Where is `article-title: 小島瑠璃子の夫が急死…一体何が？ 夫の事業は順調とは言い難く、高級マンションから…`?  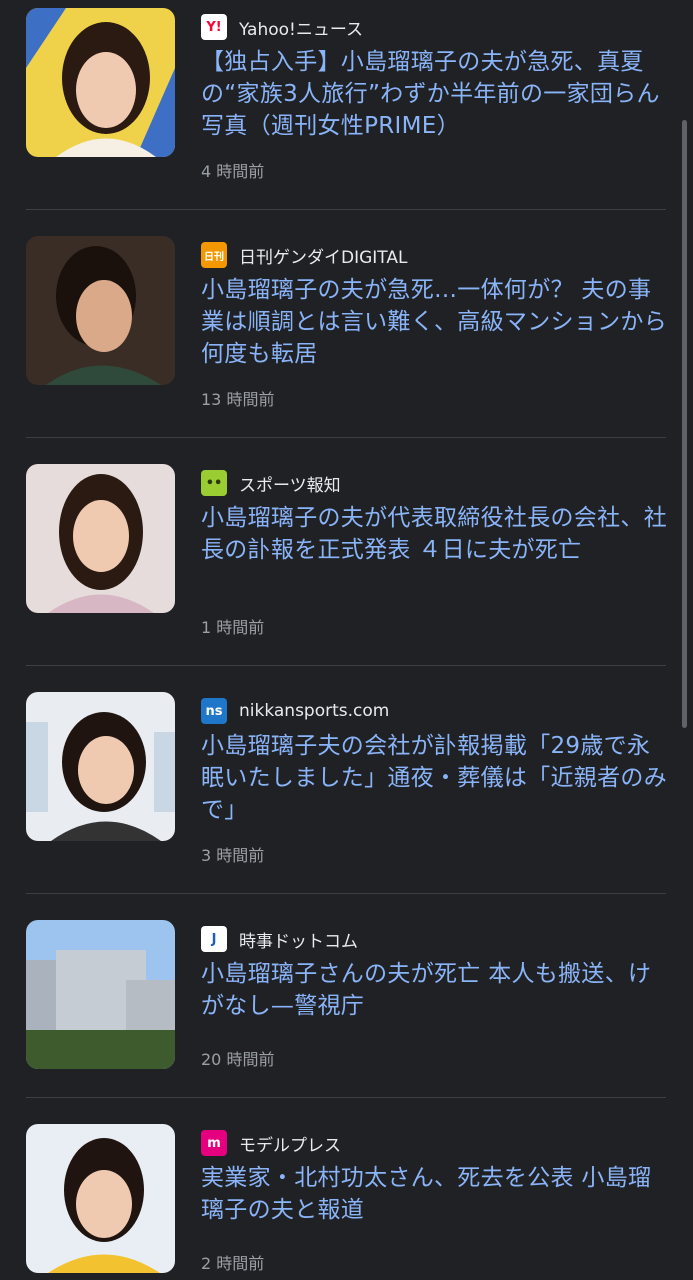 article-title: 小島瑠璃子の夫が急死…一体何が？ 夫の事業は順調とは言い難く、高級マンションから… is located at coordinates (436, 322).